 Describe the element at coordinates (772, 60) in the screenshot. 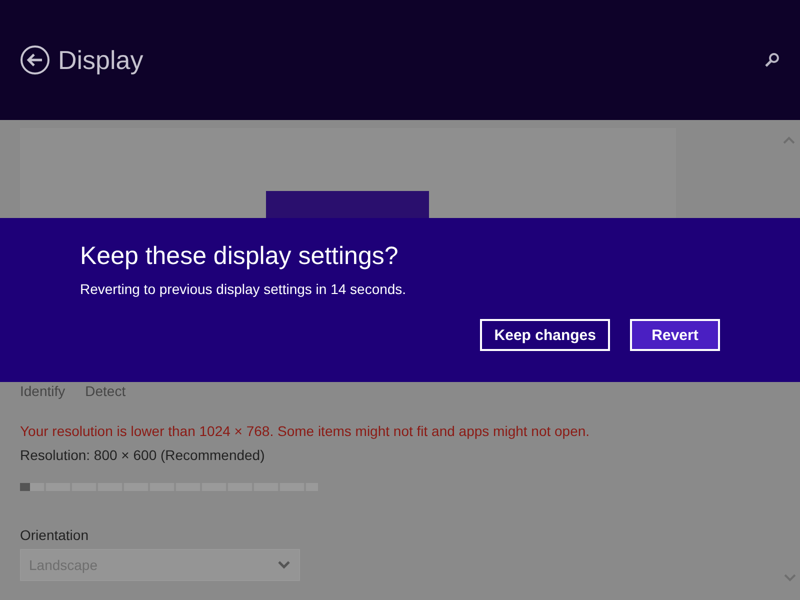

I see `search-icon` at that location.